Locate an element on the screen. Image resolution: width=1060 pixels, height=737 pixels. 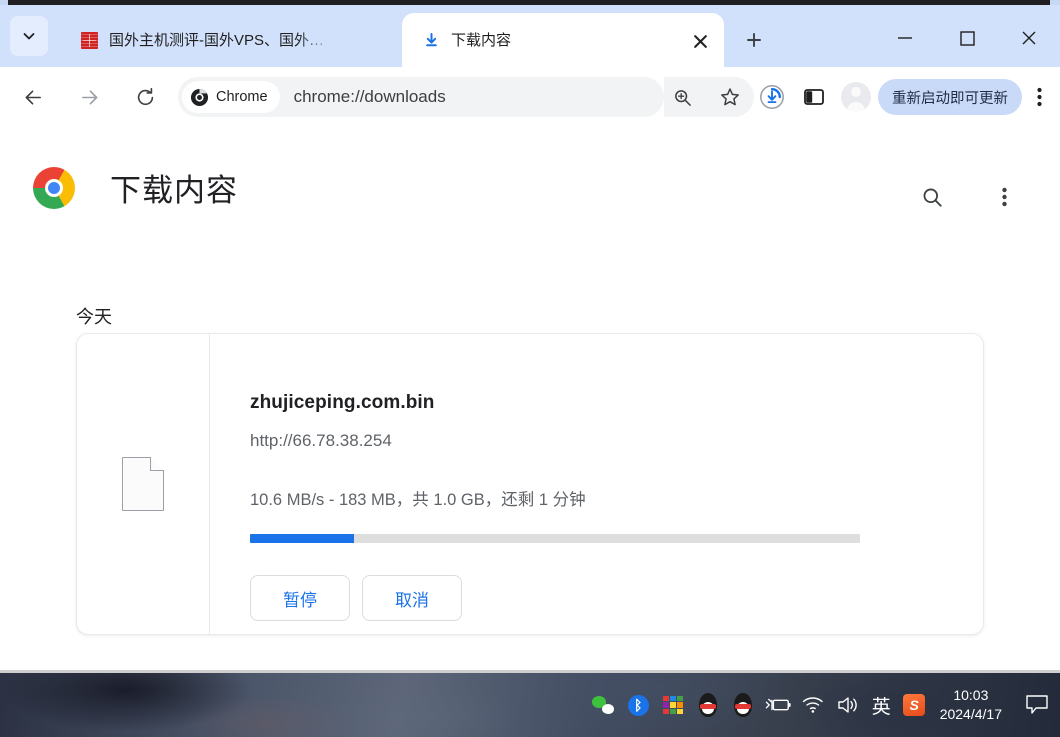
maximize-button is located at coordinates (967, 38).